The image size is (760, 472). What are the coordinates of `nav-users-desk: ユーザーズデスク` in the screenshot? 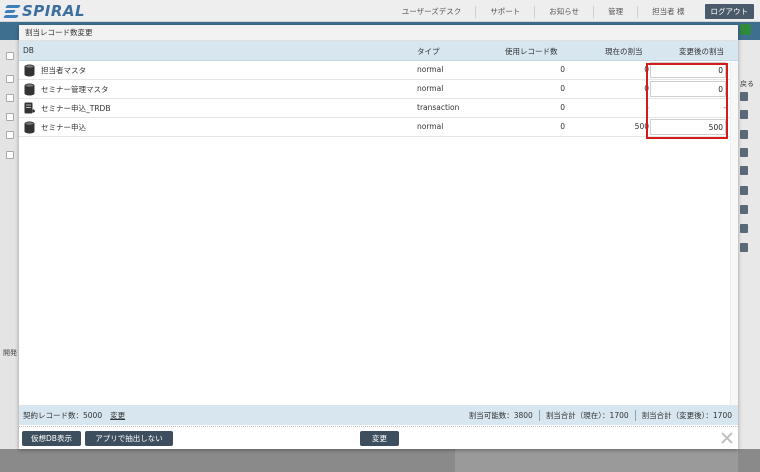 It's located at (431, 12).